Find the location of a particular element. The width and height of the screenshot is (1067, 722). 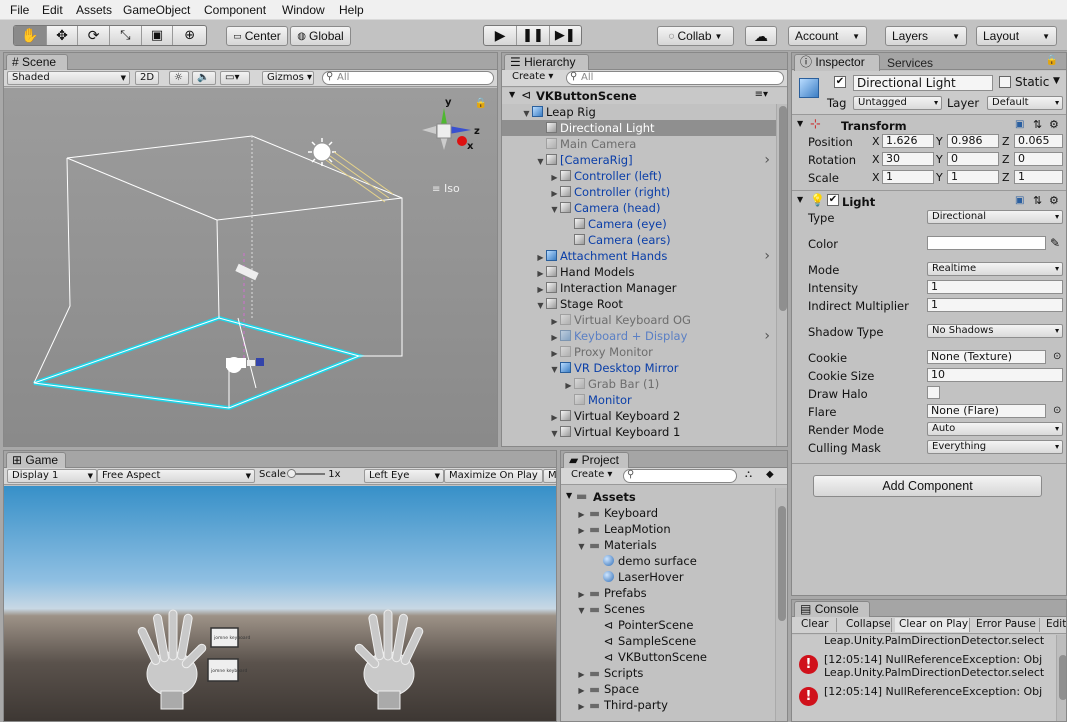

hierarchy-item: ▼ VR Desktop Mirror is located at coordinates (639, 368).